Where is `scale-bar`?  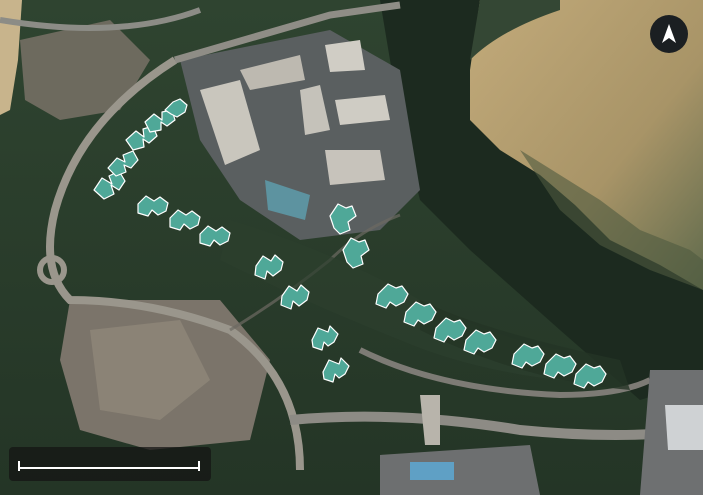 scale-bar is located at coordinates (110, 464).